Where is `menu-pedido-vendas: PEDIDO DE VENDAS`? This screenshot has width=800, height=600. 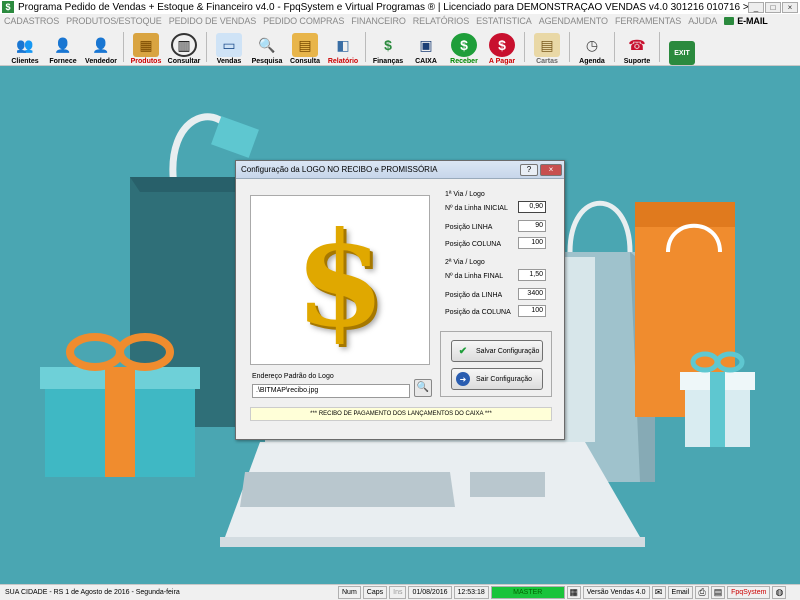
menu-pedido-vendas: PEDIDO DE VENDAS is located at coordinates (213, 21).